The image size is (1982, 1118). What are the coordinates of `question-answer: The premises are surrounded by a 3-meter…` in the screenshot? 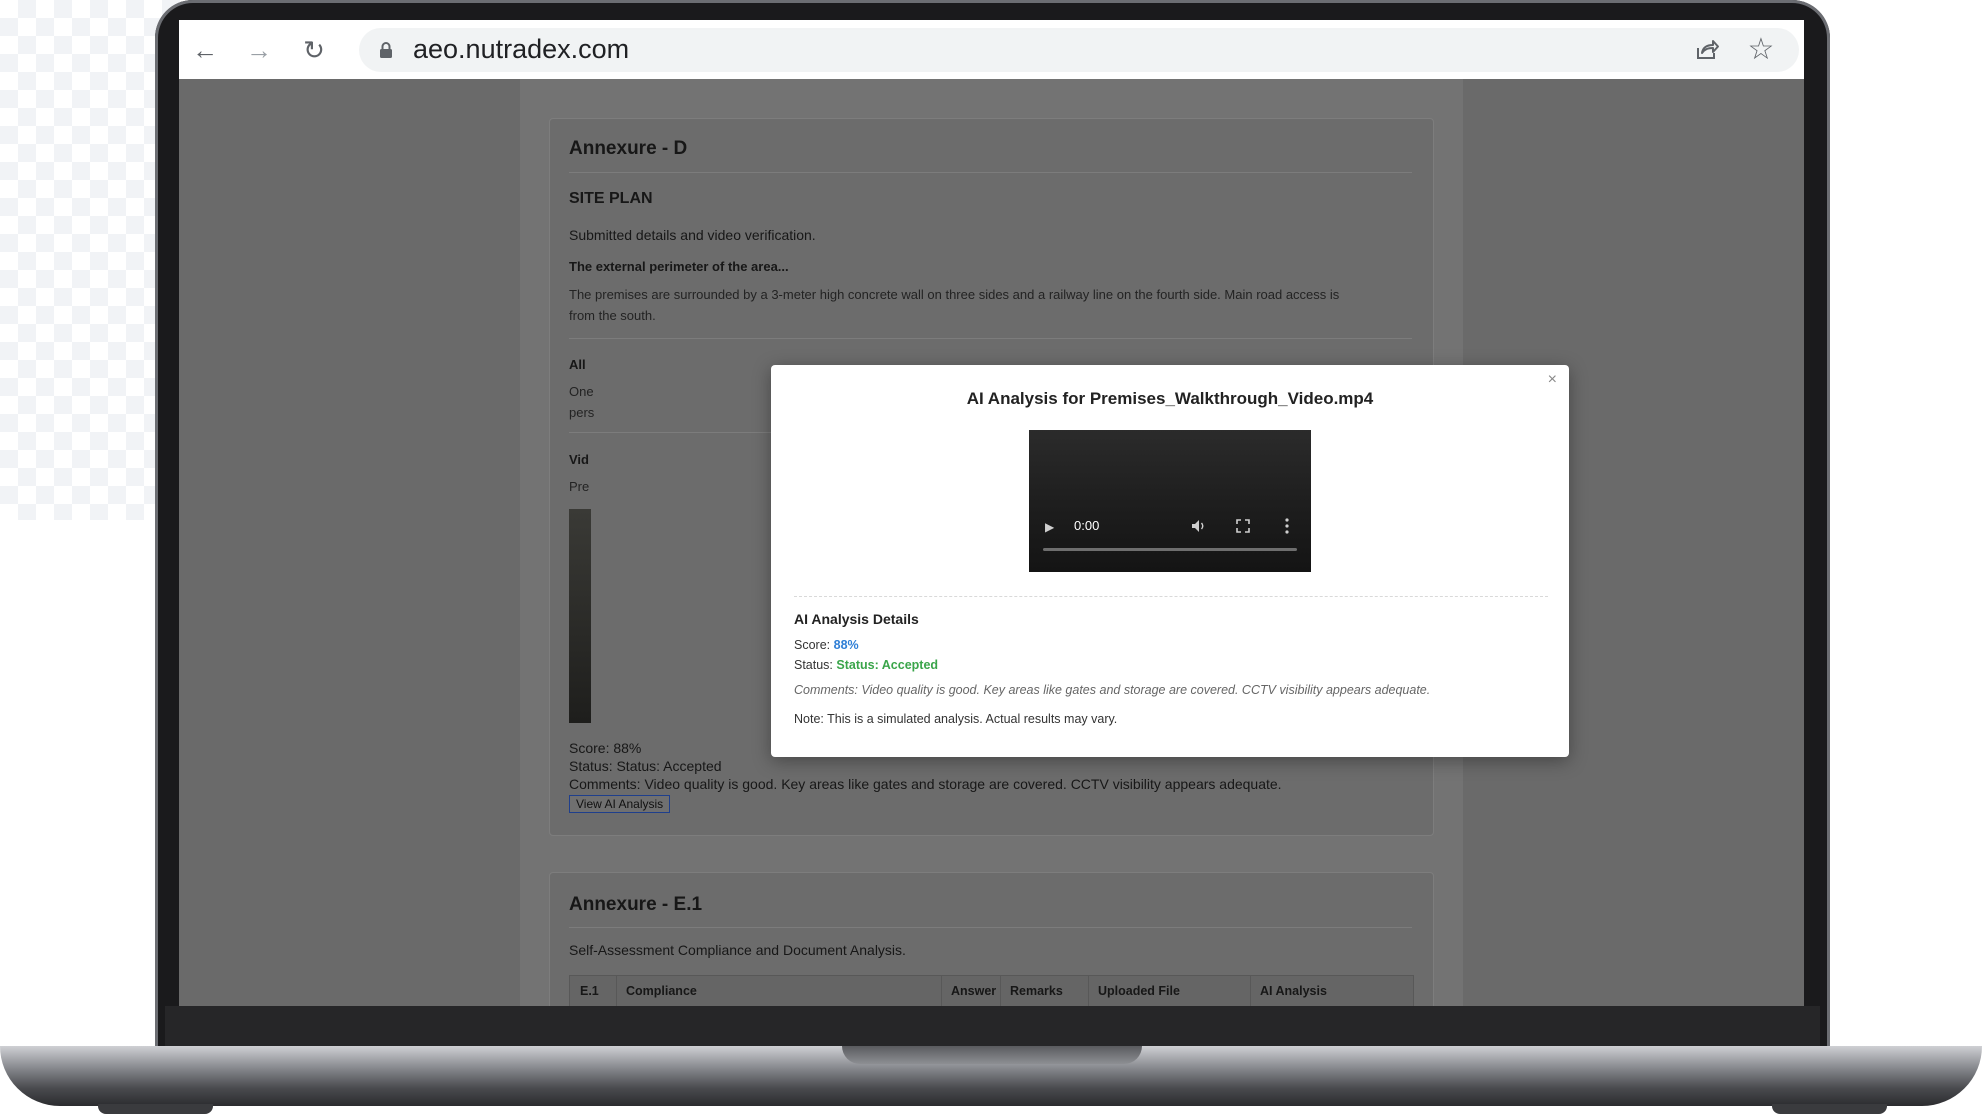 It's located at (954, 294).